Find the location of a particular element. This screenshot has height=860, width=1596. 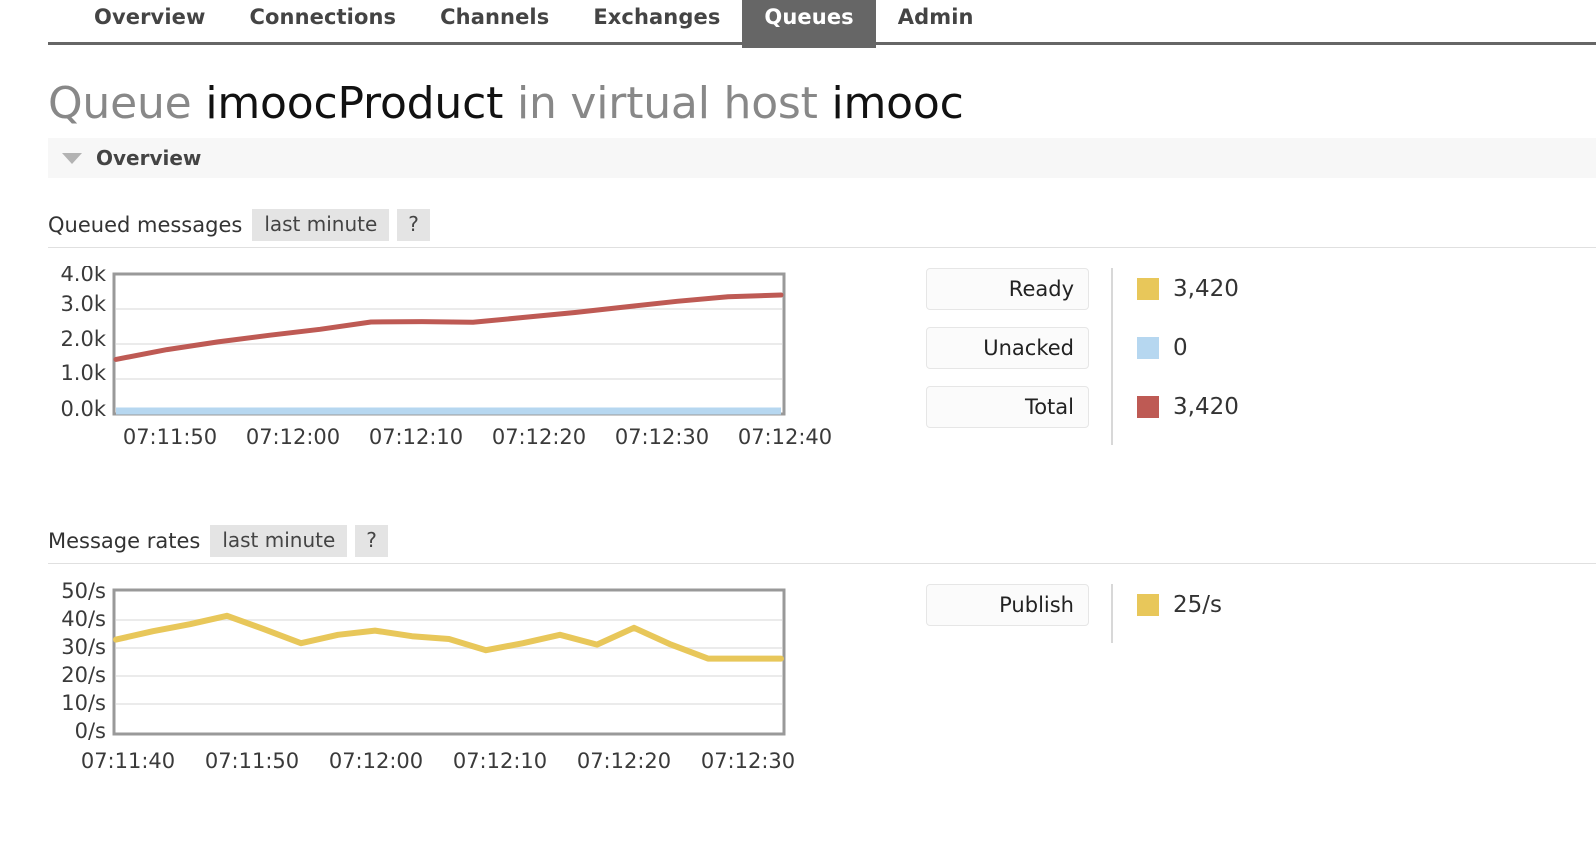

tab-admin: Admin is located at coordinates (936, 21).